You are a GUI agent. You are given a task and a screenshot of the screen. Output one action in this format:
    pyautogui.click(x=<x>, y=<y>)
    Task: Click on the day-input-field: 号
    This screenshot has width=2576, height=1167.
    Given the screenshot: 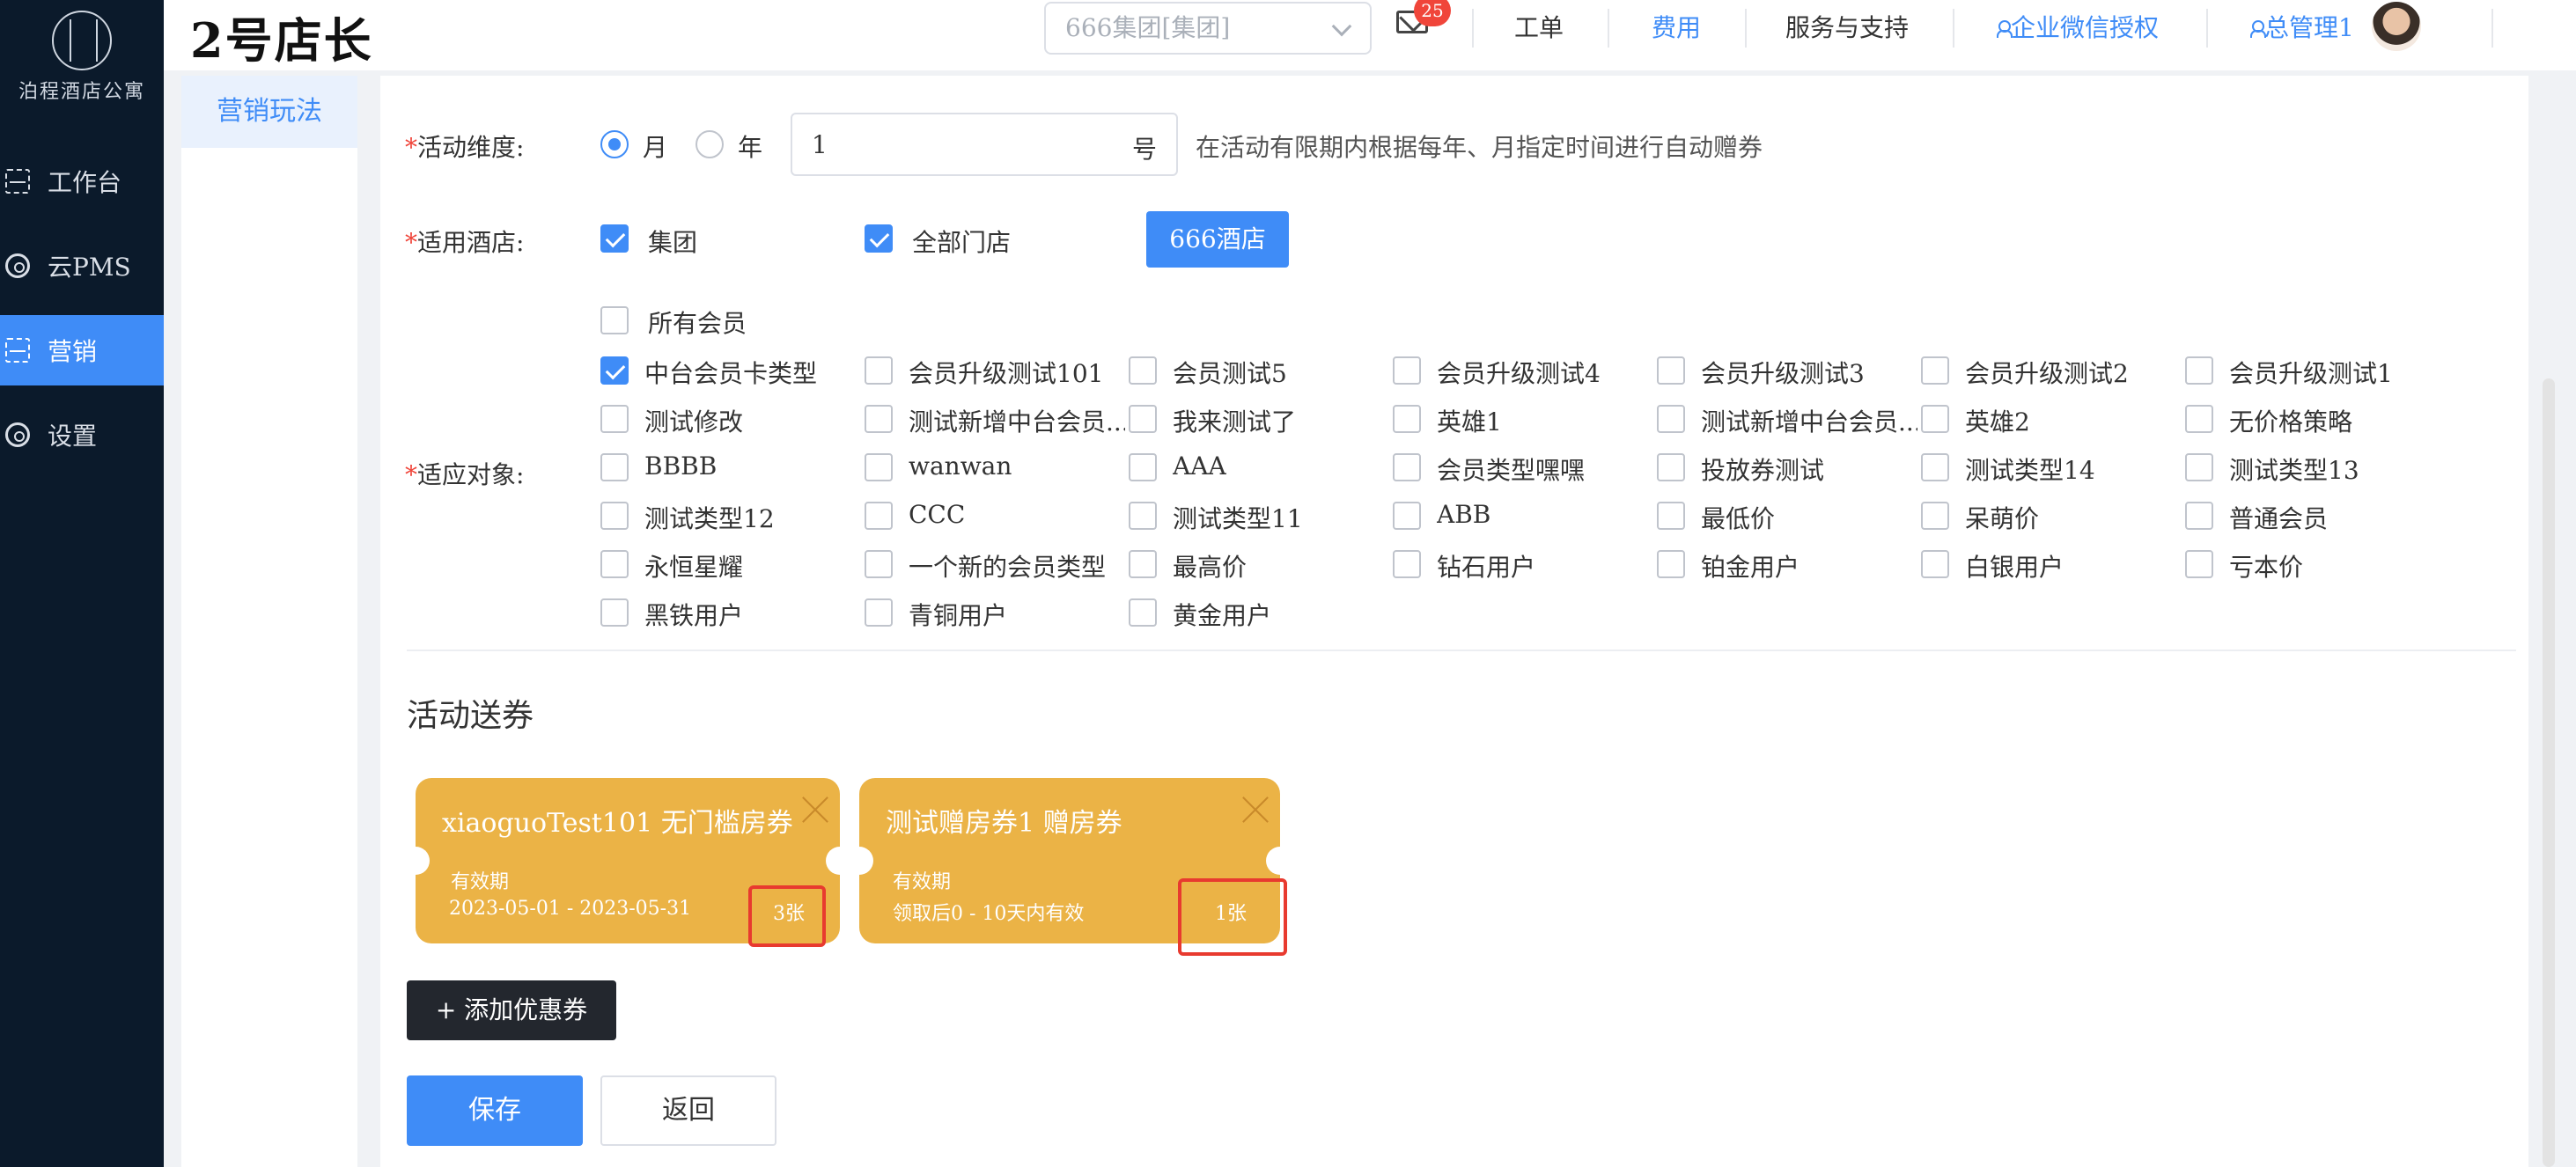 What is the action you would take?
    pyautogui.click(x=984, y=144)
    